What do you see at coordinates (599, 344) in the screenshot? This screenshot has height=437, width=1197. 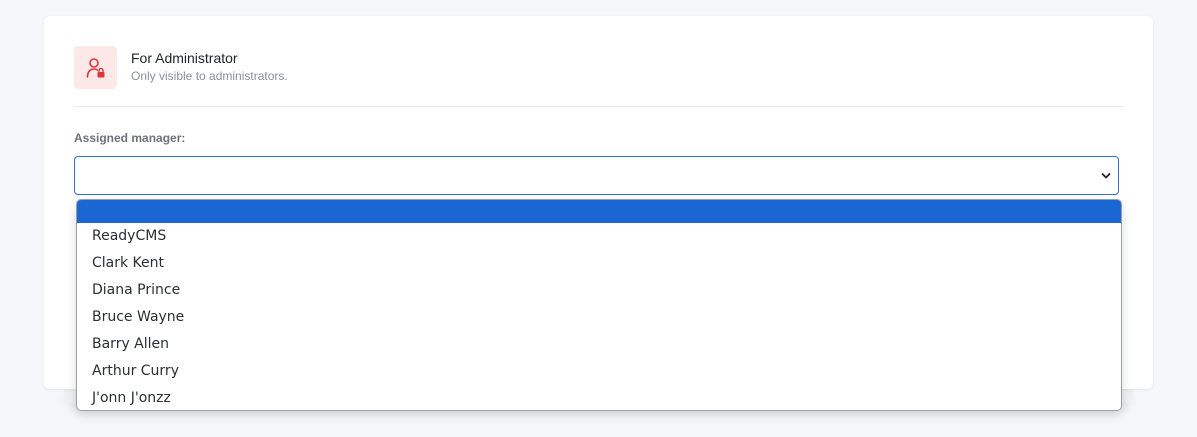 I see `dropdown-option: Barry Allen` at bounding box center [599, 344].